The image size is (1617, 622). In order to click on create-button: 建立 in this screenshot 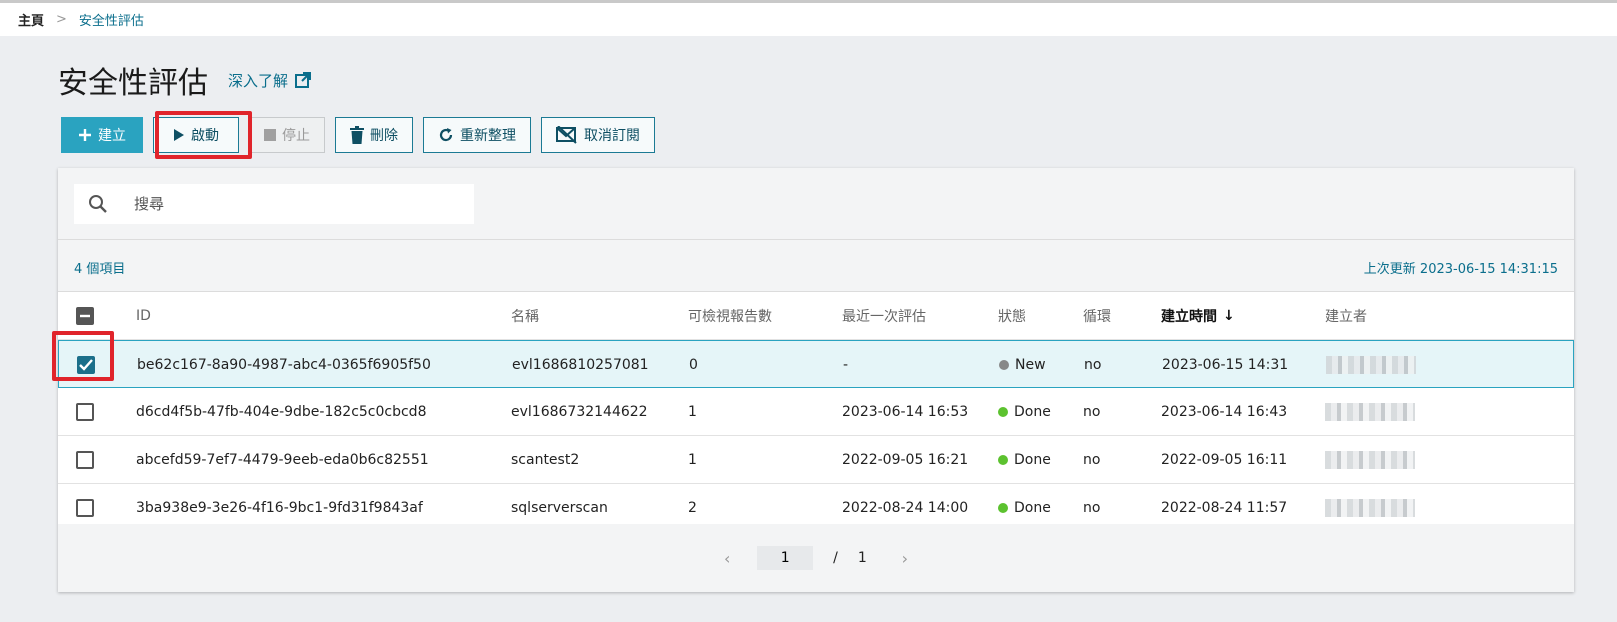, I will do `click(102, 135)`.